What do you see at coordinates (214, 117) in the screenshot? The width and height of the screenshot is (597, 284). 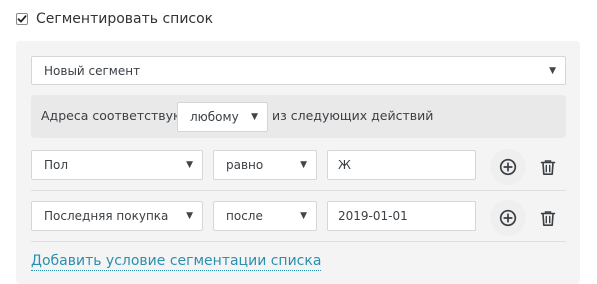 I see `match-mode-value: любому` at bounding box center [214, 117].